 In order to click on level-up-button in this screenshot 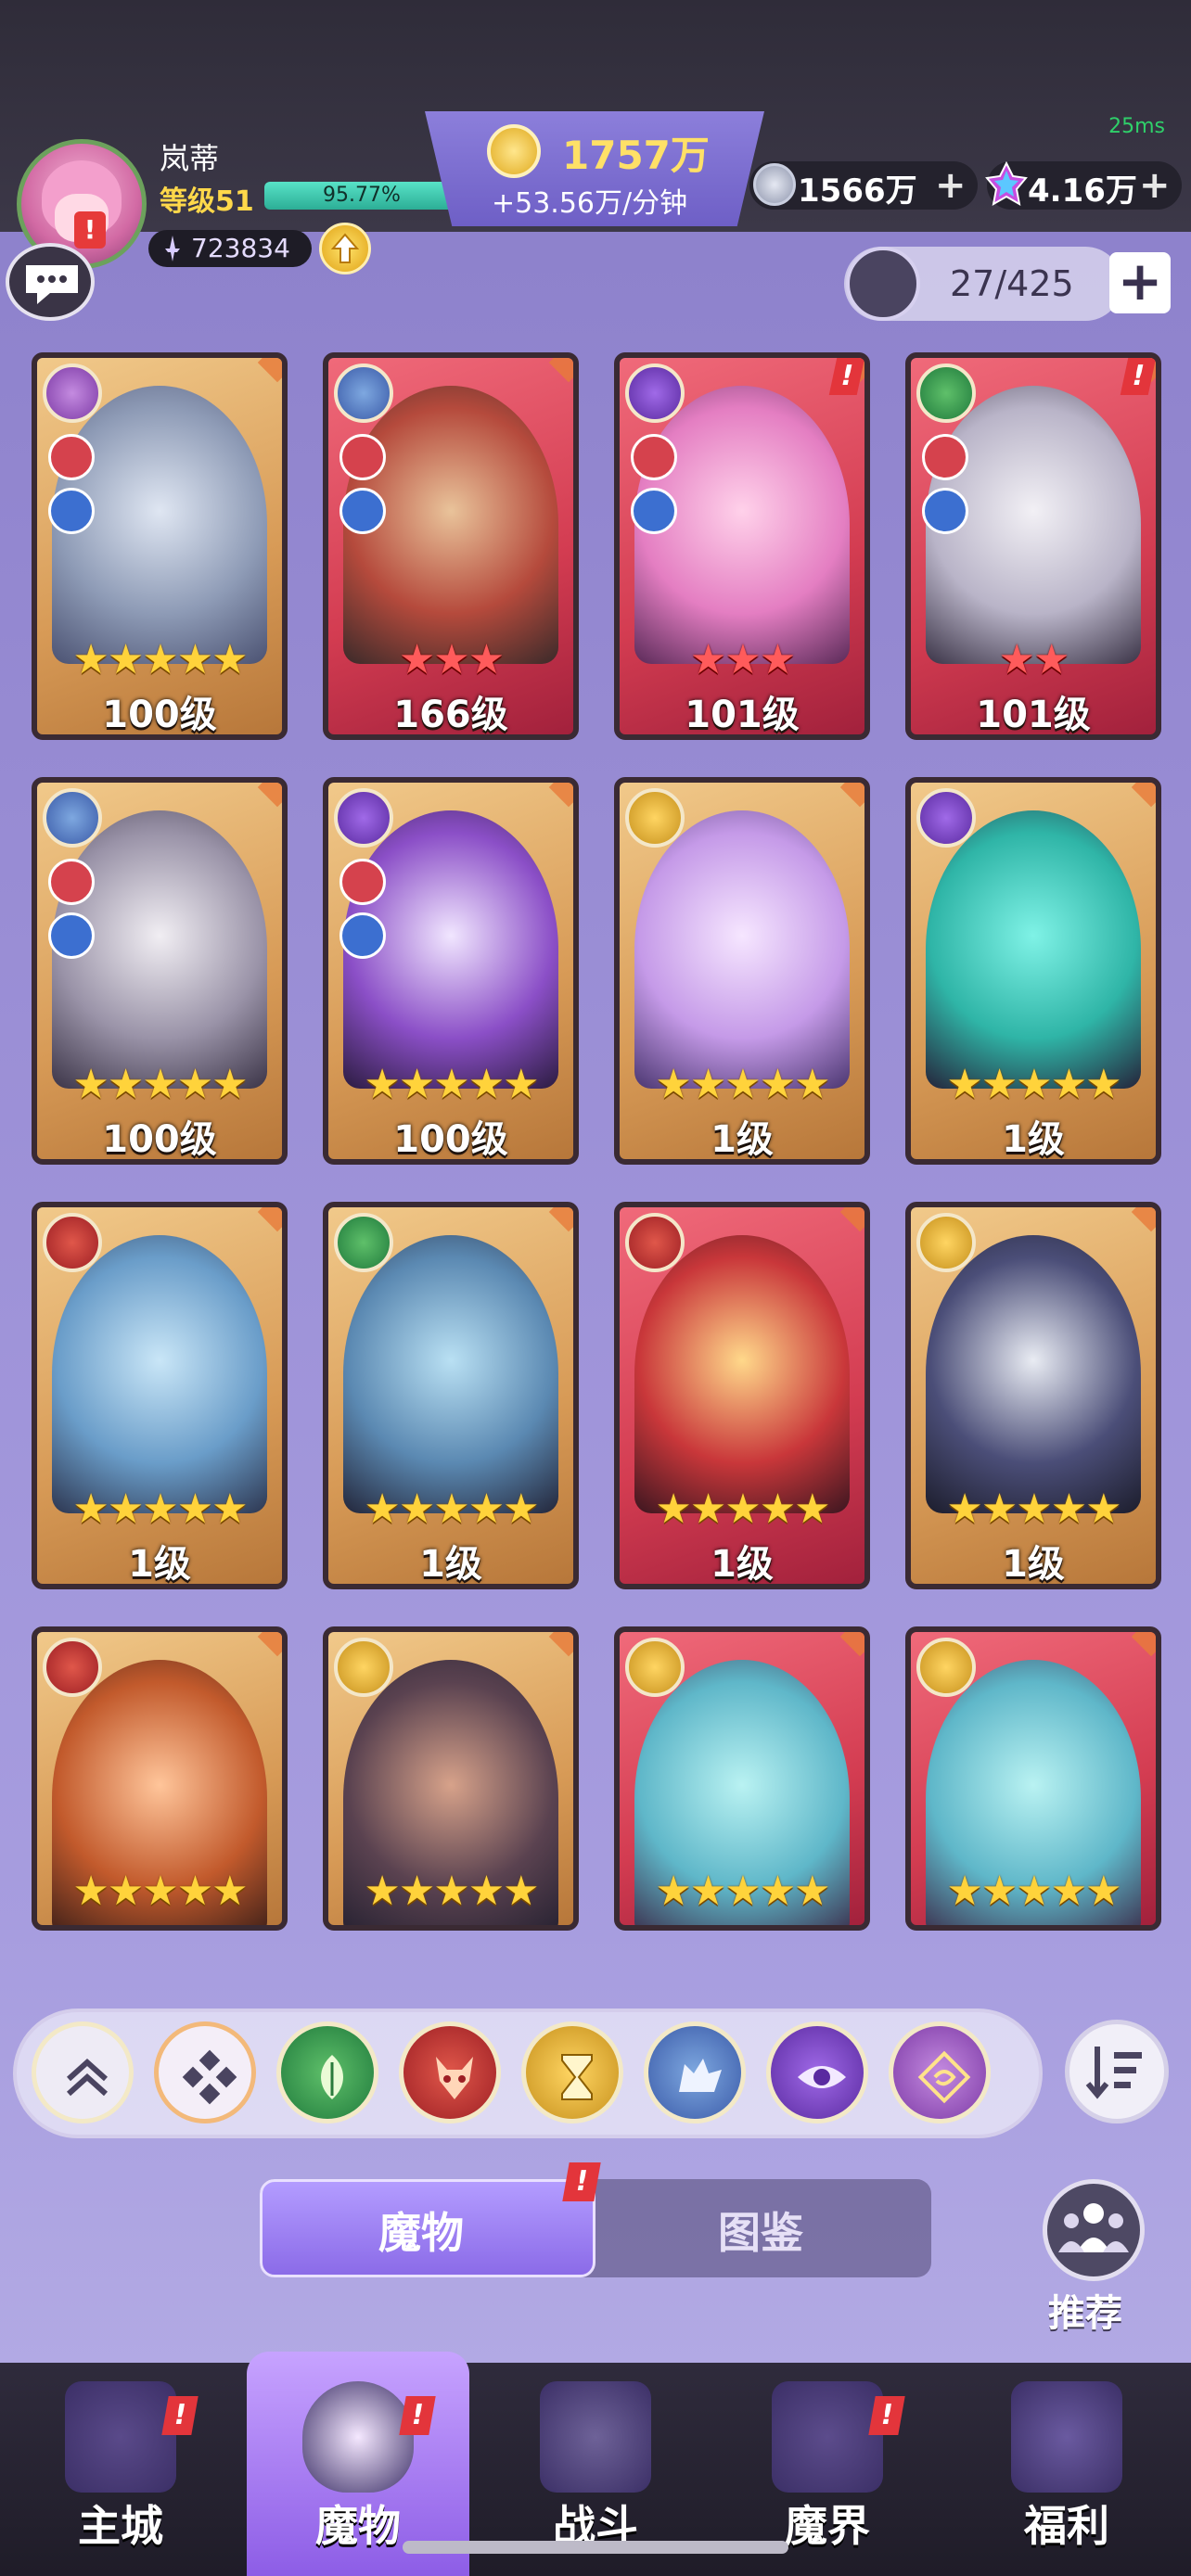, I will do `click(345, 249)`.